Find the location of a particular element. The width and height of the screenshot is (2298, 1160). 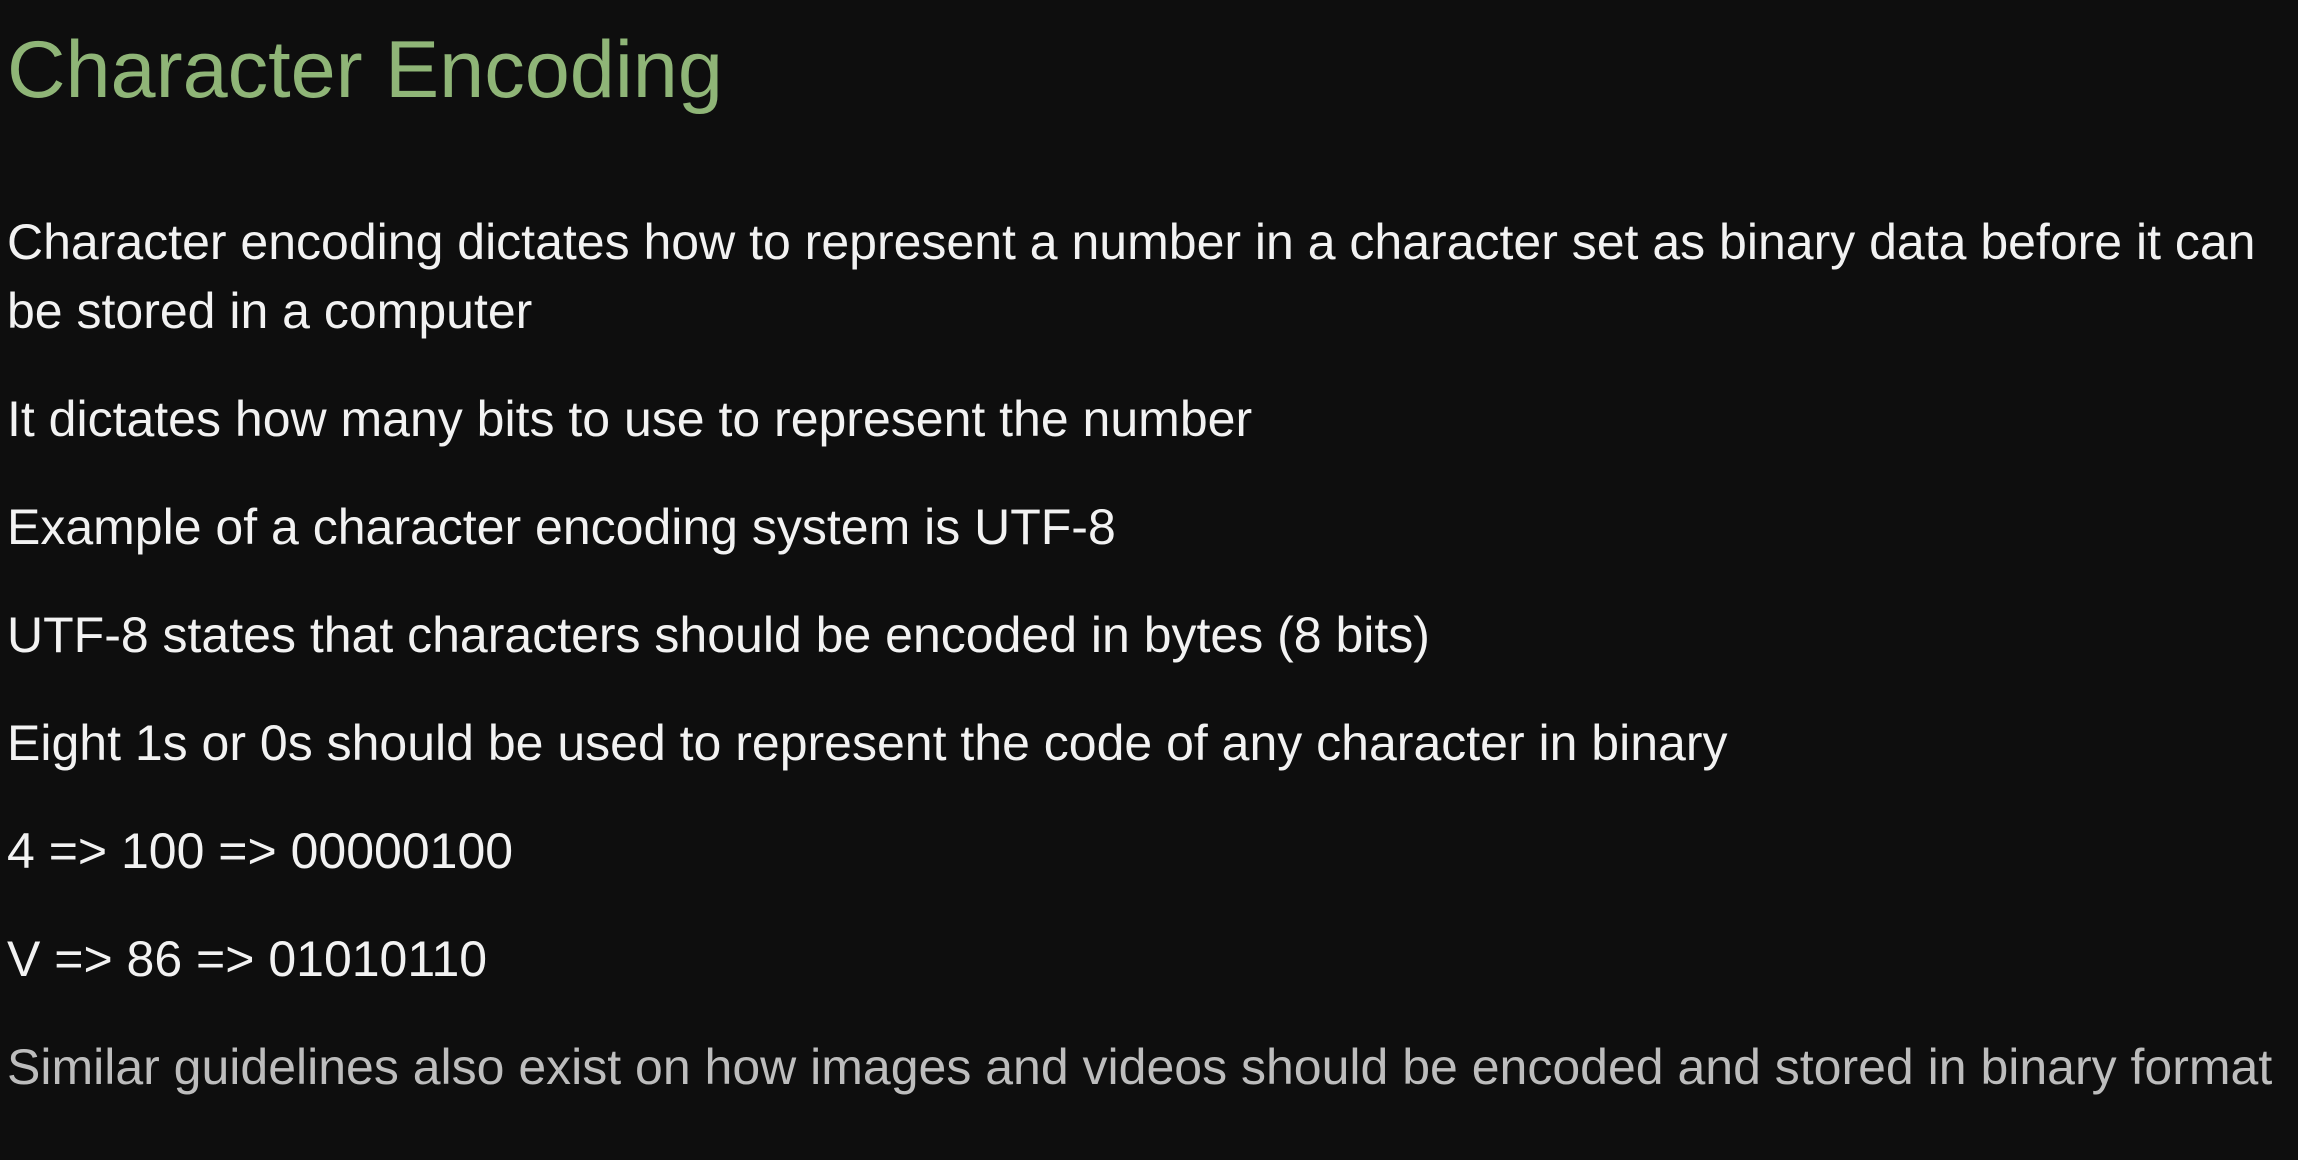

slide-title: Character Encoding is located at coordinates (365, 70).